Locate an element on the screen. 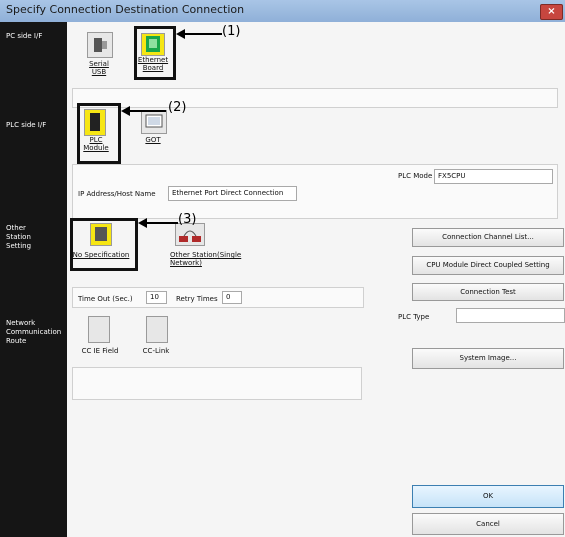 The height and width of the screenshot is (537, 565). ok-button: OK is located at coordinates (488, 496).